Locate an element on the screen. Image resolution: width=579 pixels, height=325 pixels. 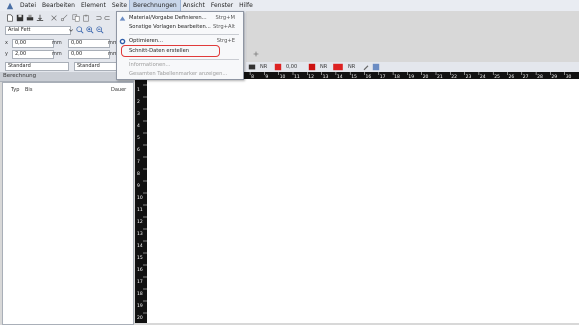
font-select: Arial Fett is located at coordinates (38, 30).